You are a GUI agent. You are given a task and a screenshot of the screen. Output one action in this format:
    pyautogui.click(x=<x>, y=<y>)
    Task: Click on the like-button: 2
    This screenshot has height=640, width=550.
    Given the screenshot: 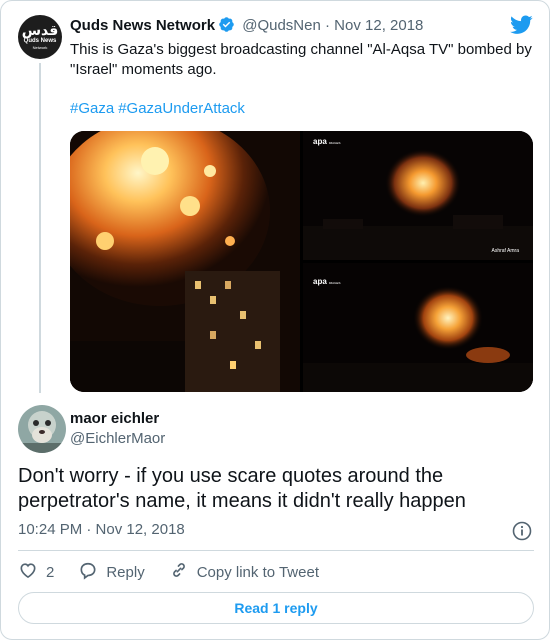 What is the action you would take?
    pyautogui.click(x=36, y=572)
    